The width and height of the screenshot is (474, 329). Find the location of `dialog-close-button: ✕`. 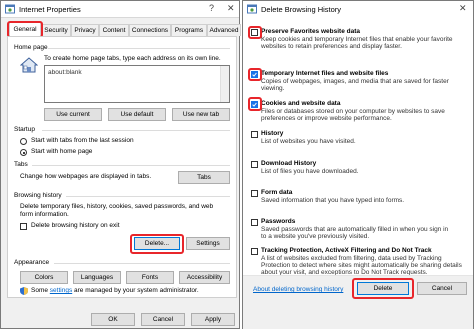

dialog-close-button: ✕ is located at coordinates (463, 8).